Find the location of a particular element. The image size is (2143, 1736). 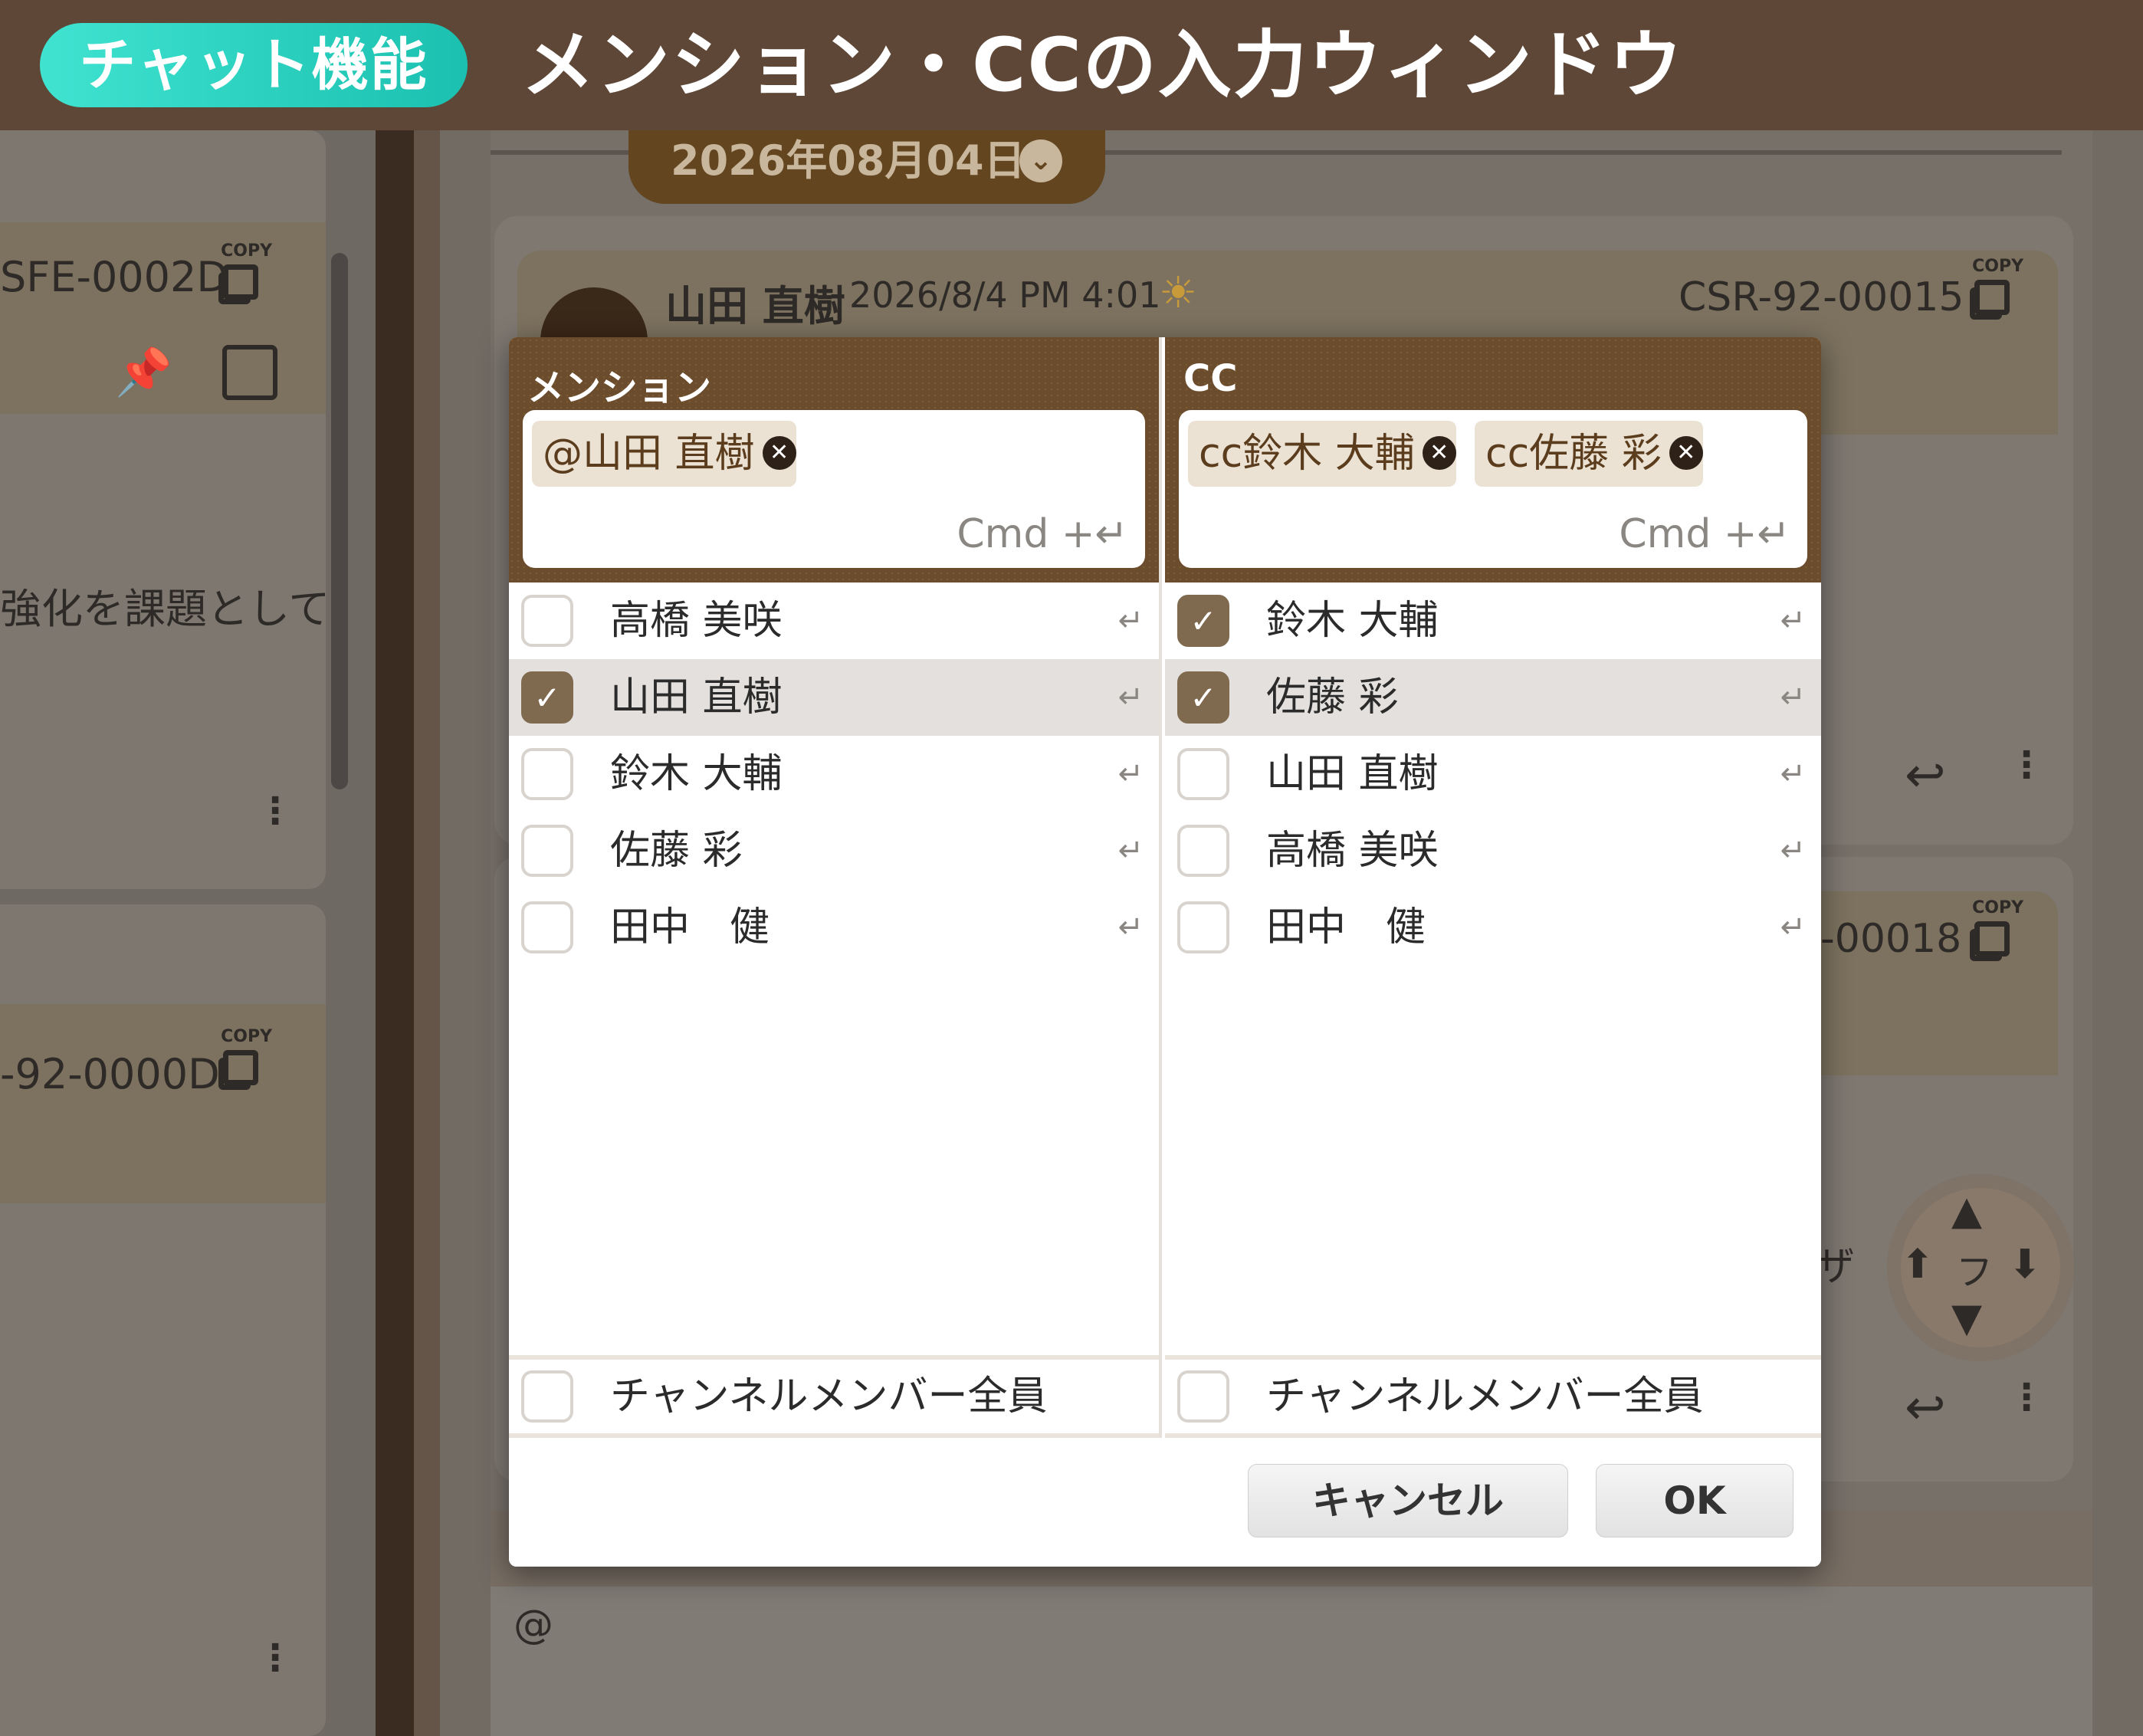

cc-input: cc鈴木 大輔 ✕ cc佐藤 彩 ✕ Cmd +↵ is located at coordinates (1493, 489).